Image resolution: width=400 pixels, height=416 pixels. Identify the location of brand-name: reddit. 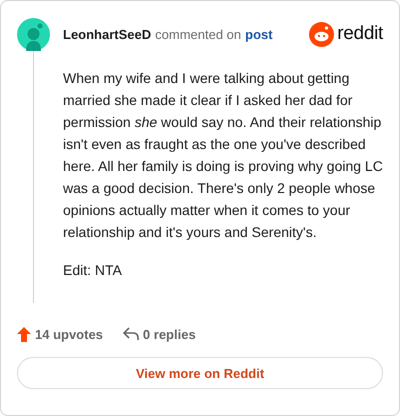
(360, 34).